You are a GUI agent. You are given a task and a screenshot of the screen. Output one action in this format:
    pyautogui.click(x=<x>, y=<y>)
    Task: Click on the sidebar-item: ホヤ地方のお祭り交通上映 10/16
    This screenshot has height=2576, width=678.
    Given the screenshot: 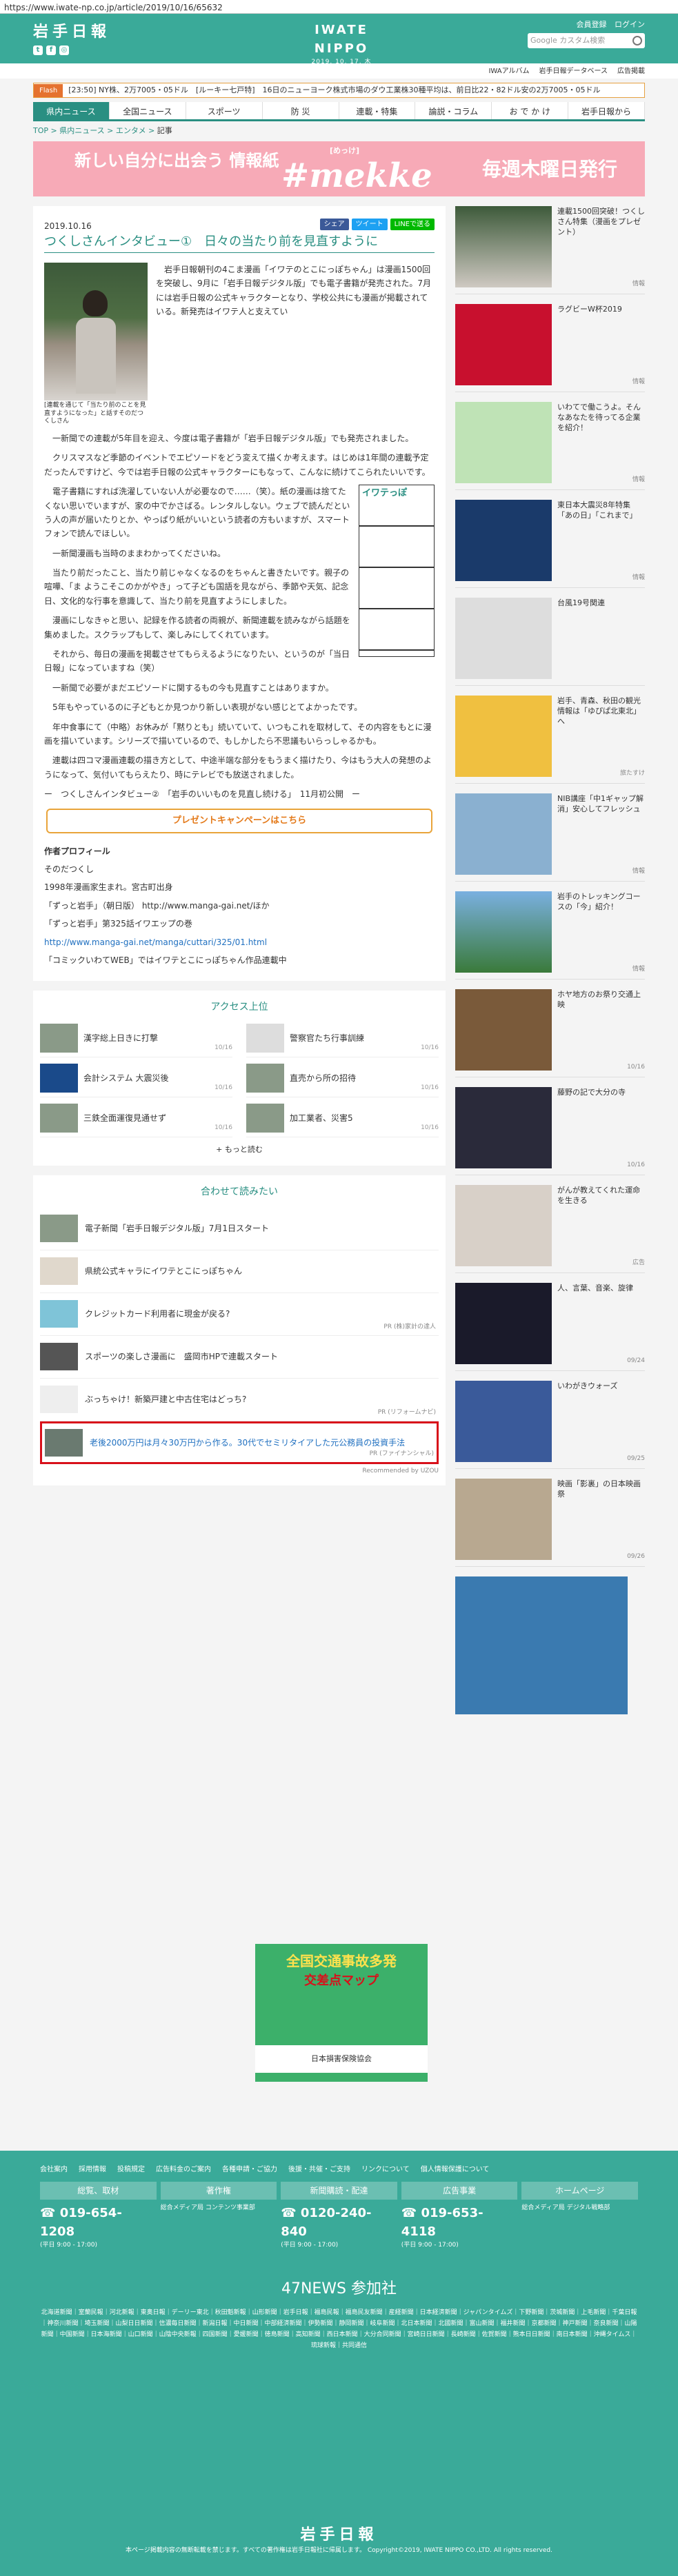 What is the action you would take?
    pyautogui.click(x=550, y=1032)
    